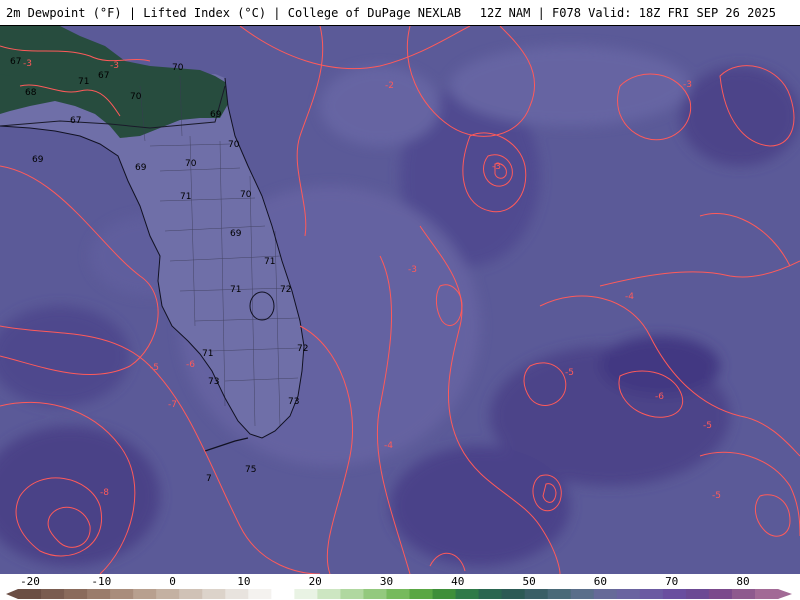 This screenshot has height=600, width=800. I want to click on colorbar-tick-label: 20, so click(315, 581).